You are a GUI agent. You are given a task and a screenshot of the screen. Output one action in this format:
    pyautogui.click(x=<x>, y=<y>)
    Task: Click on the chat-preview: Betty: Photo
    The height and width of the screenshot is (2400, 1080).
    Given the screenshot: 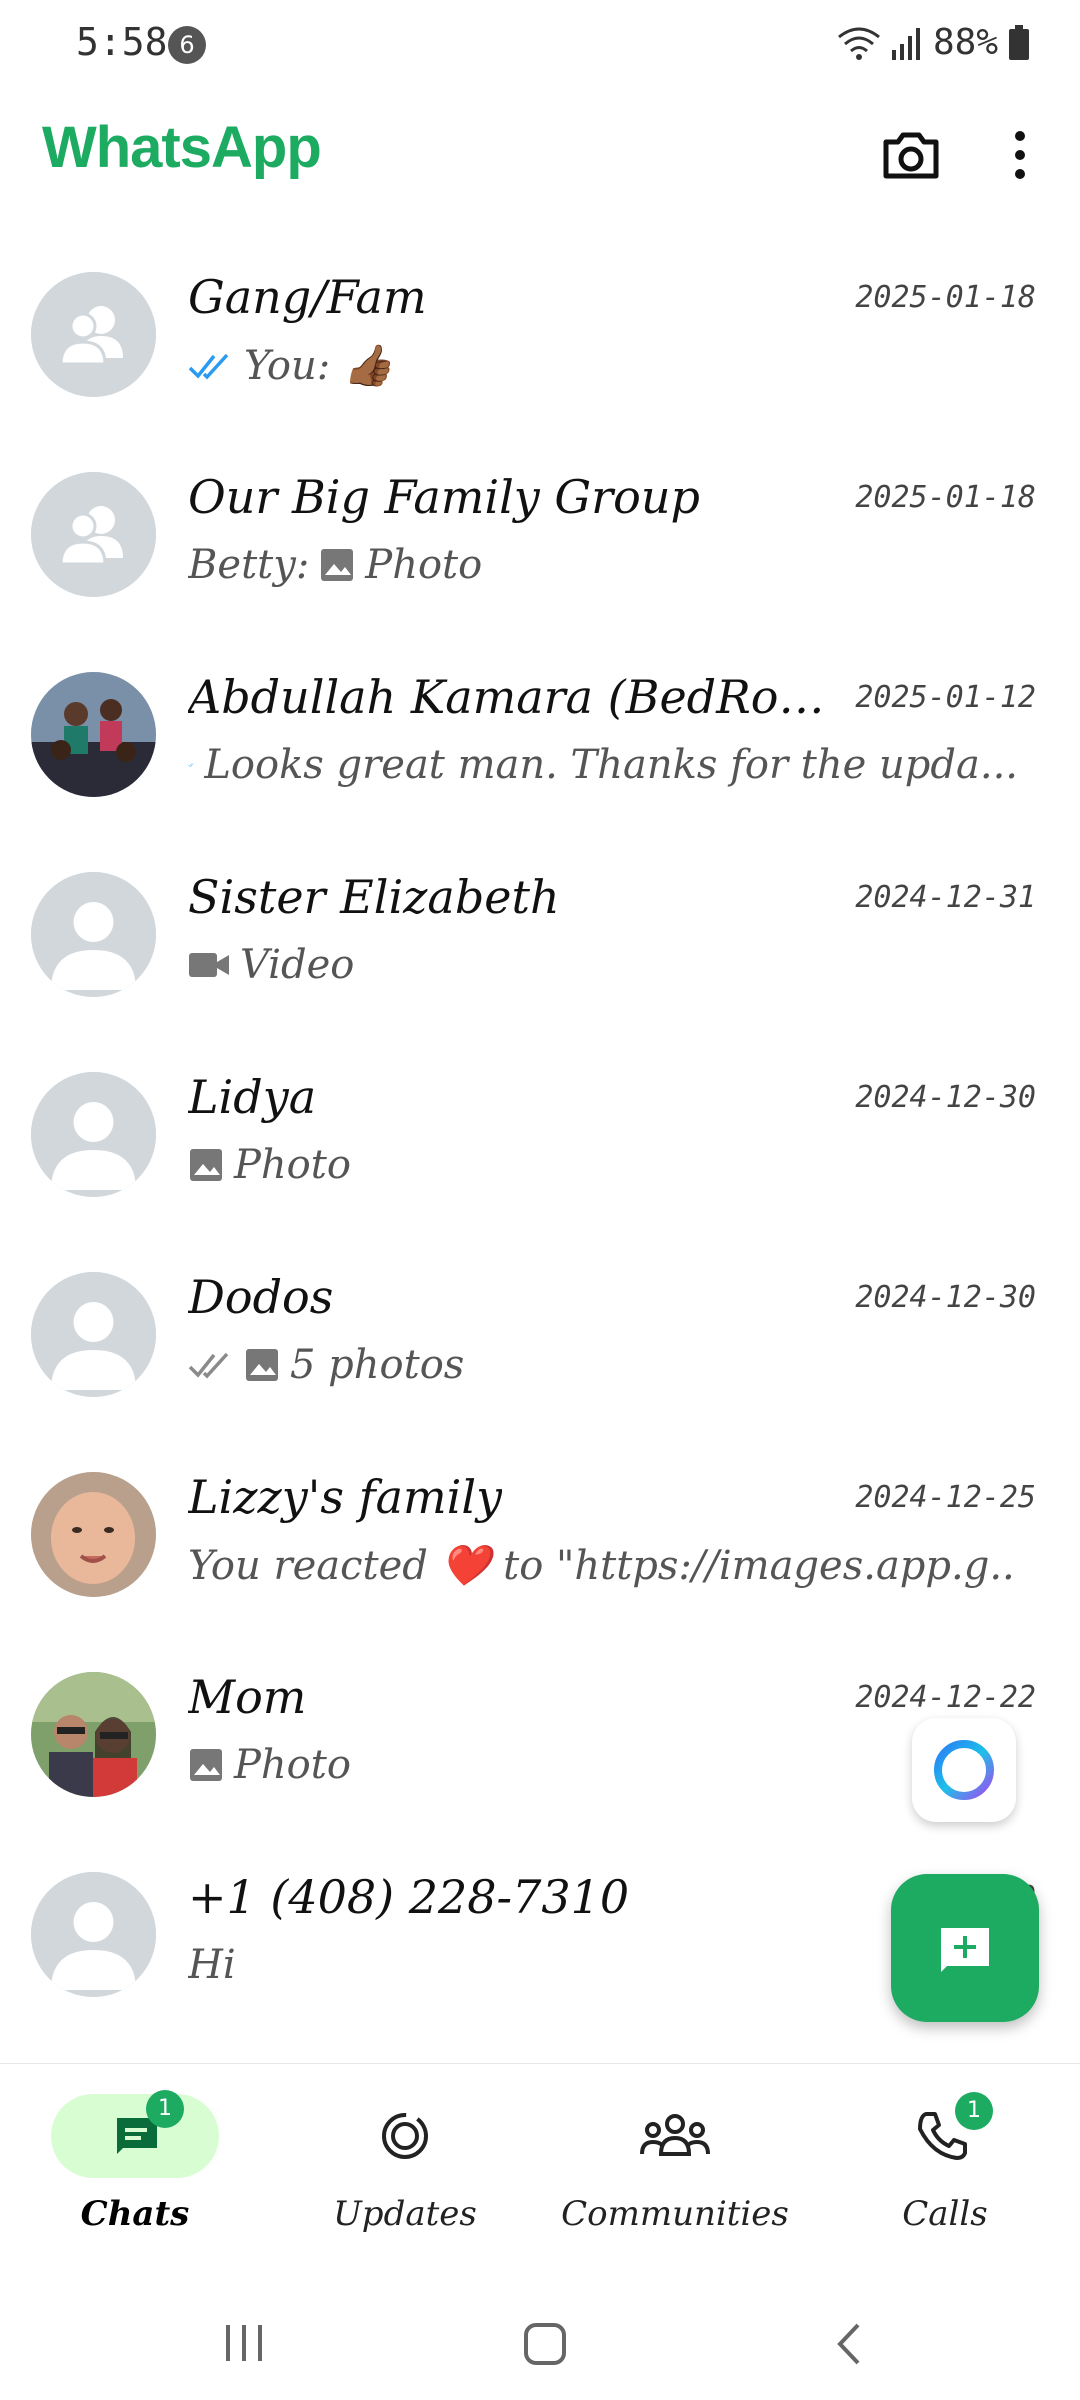 What is the action you would take?
    pyautogui.click(x=335, y=565)
    